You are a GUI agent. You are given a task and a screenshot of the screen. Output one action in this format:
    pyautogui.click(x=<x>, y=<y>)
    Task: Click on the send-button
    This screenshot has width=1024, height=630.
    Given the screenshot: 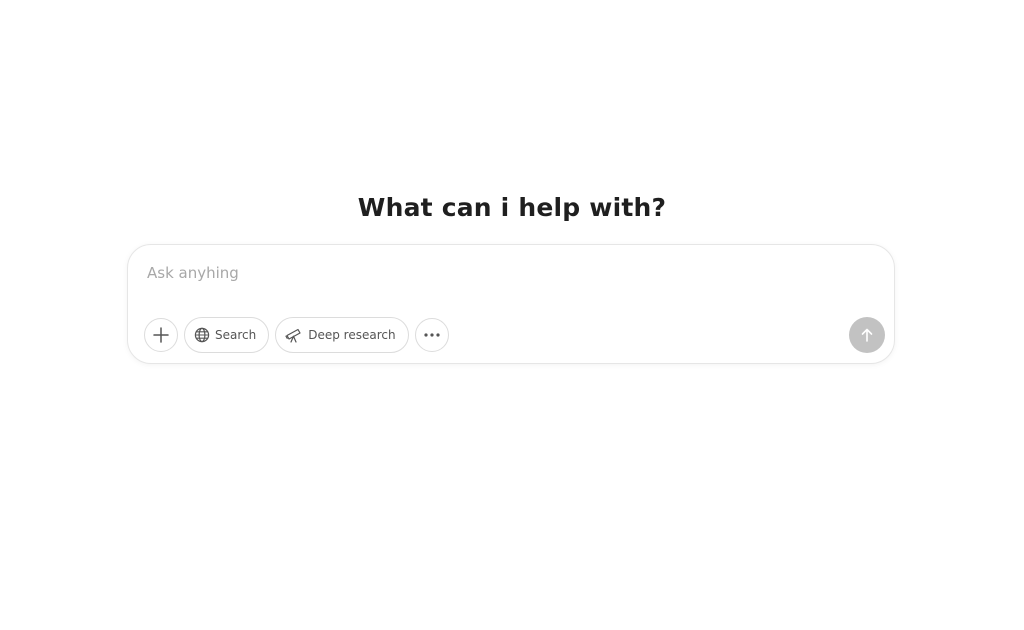 What is the action you would take?
    pyautogui.click(x=867, y=335)
    